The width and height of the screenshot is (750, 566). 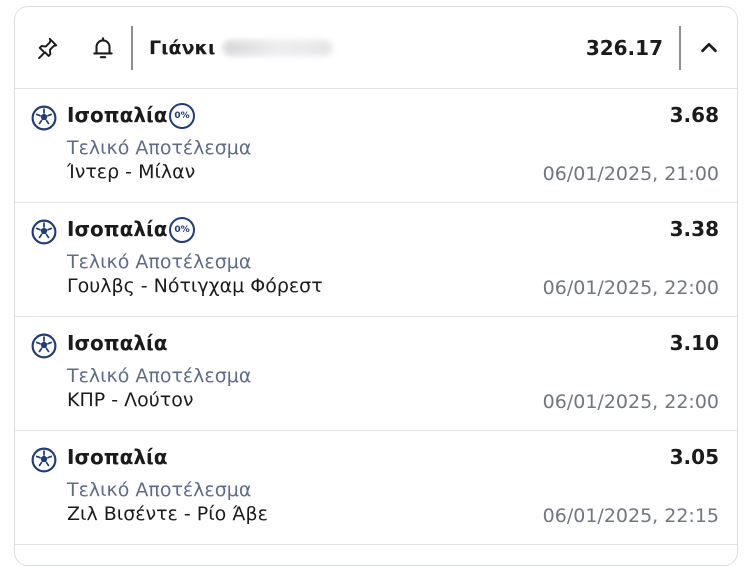 I want to click on betslip-header: Γιάνκι 326.17, so click(x=376, y=48).